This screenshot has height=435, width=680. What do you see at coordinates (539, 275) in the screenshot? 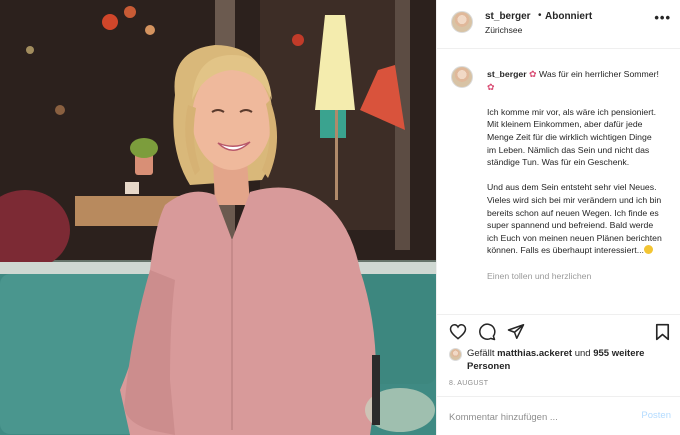
I see `caption-cut-line: Einen tollen und herzlichen` at bounding box center [539, 275].